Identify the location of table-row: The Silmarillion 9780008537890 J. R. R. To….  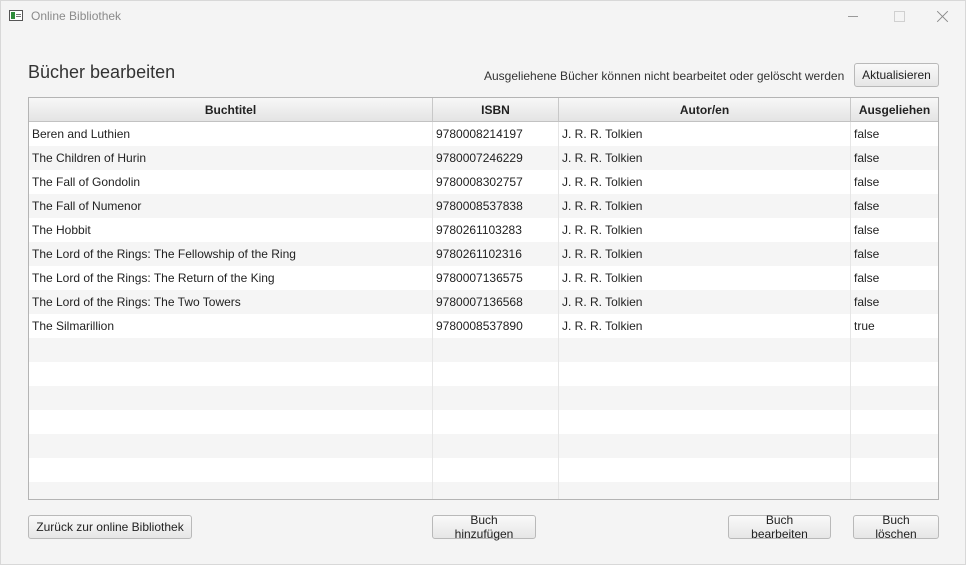
(483, 326).